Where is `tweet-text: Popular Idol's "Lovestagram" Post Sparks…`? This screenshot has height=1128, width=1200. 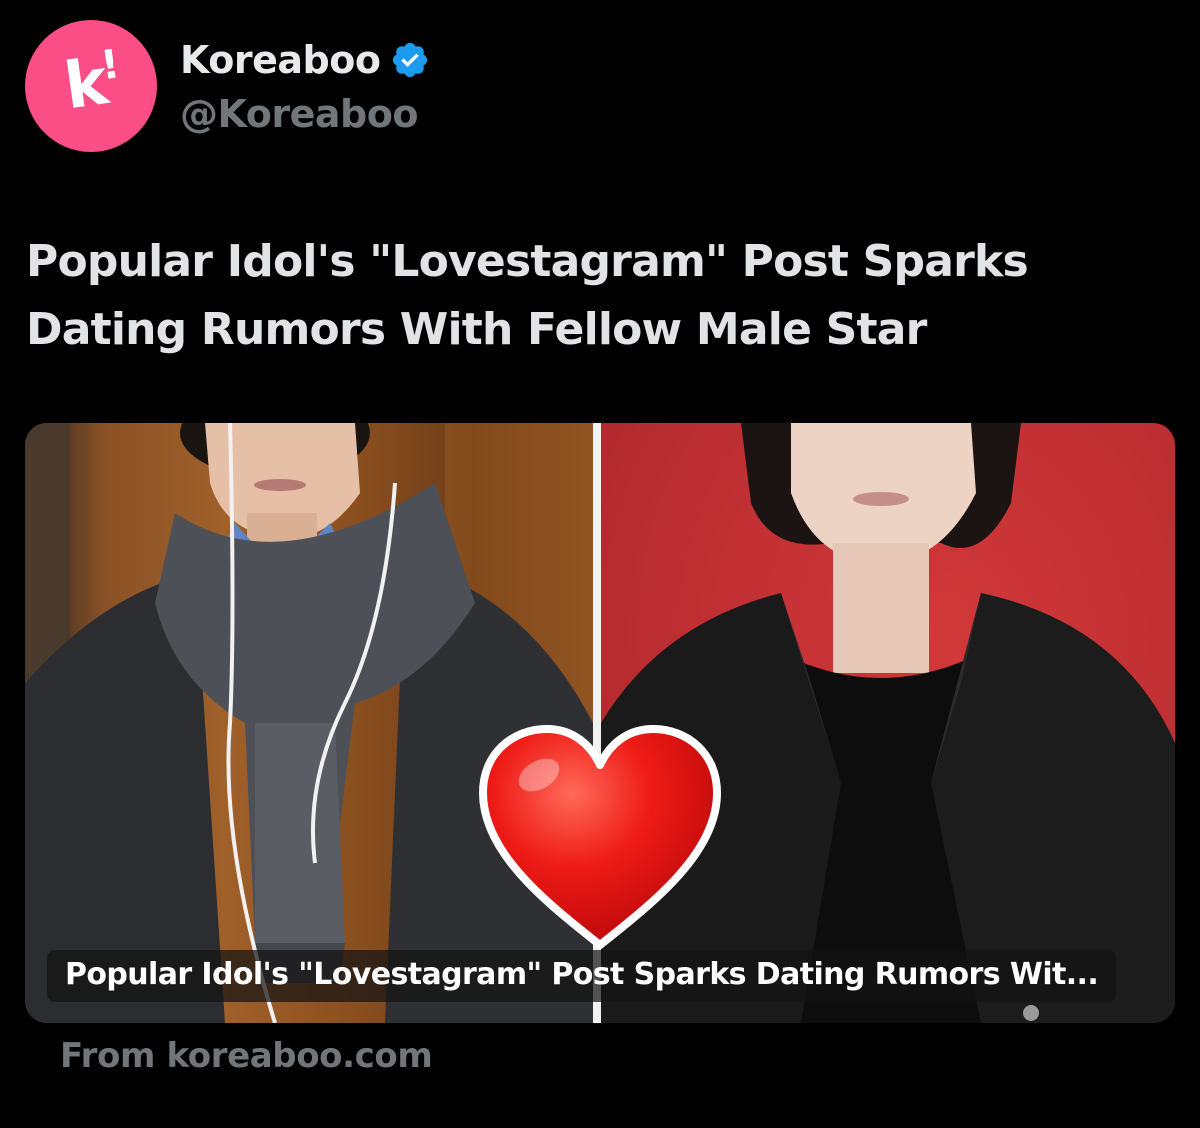
tweet-text: Popular Idol's "Lovestagram" Post Sparks… is located at coordinates (527, 295).